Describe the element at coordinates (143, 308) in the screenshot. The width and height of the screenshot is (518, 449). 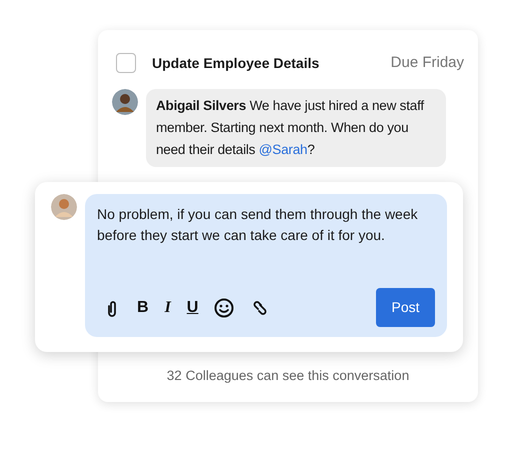
I see `bold-button: B` at that location.